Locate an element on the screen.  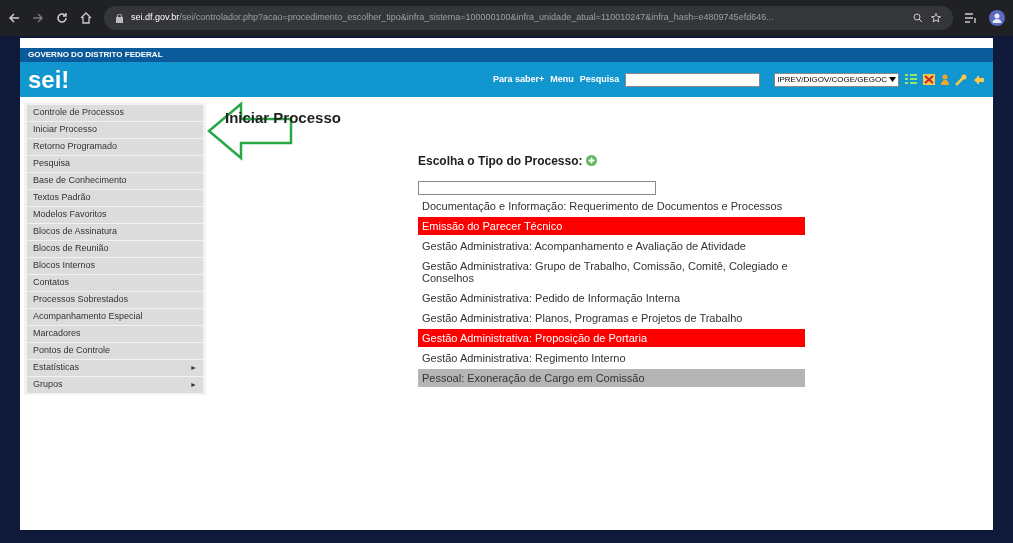
menu-item: Marcadores is located at coordinates (115, 334).